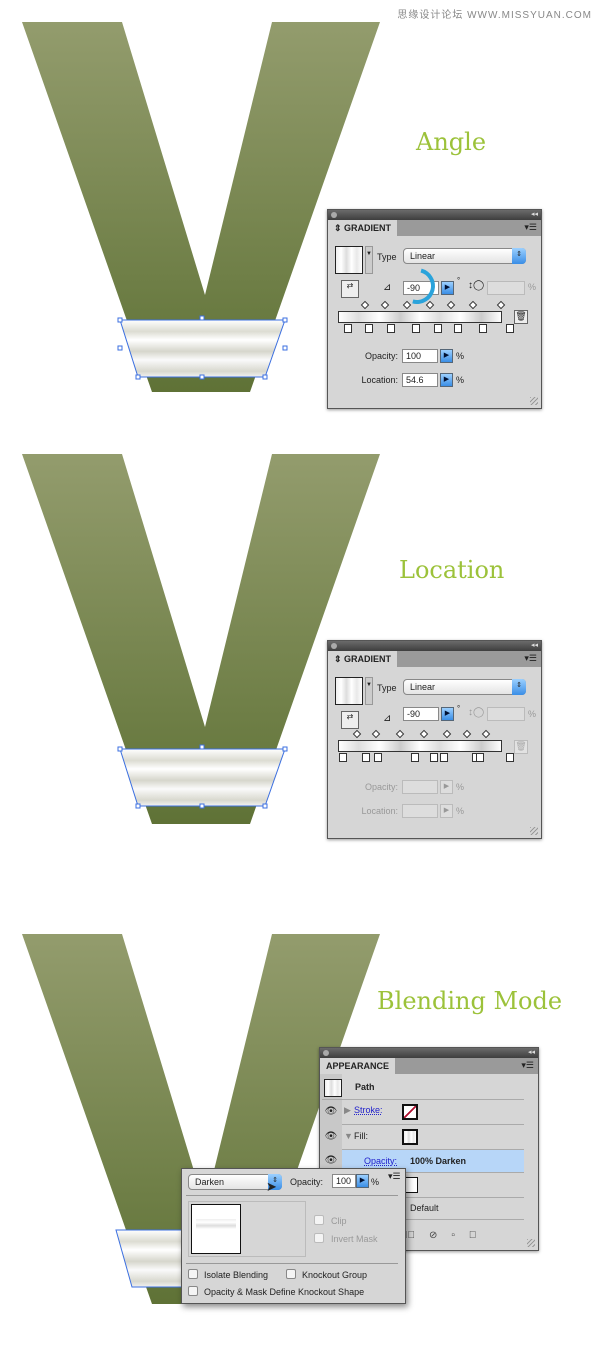  I want to click on isolate-blending-label: Isolate Blending, so click(236, 1275).